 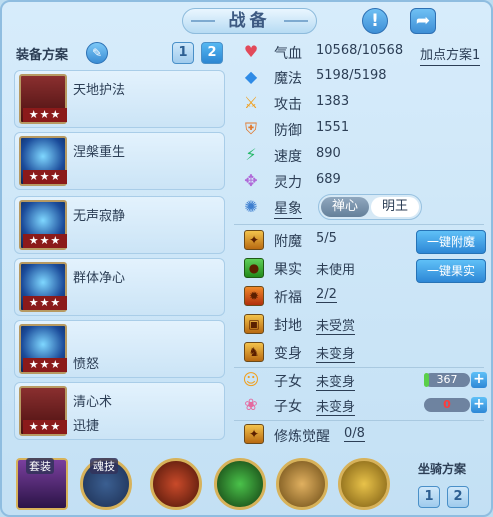 What do you see at coordinates (104, 466) in the screenshot?
I see `soul-skill-tag: 魂技` at bounding box center [104, 466].